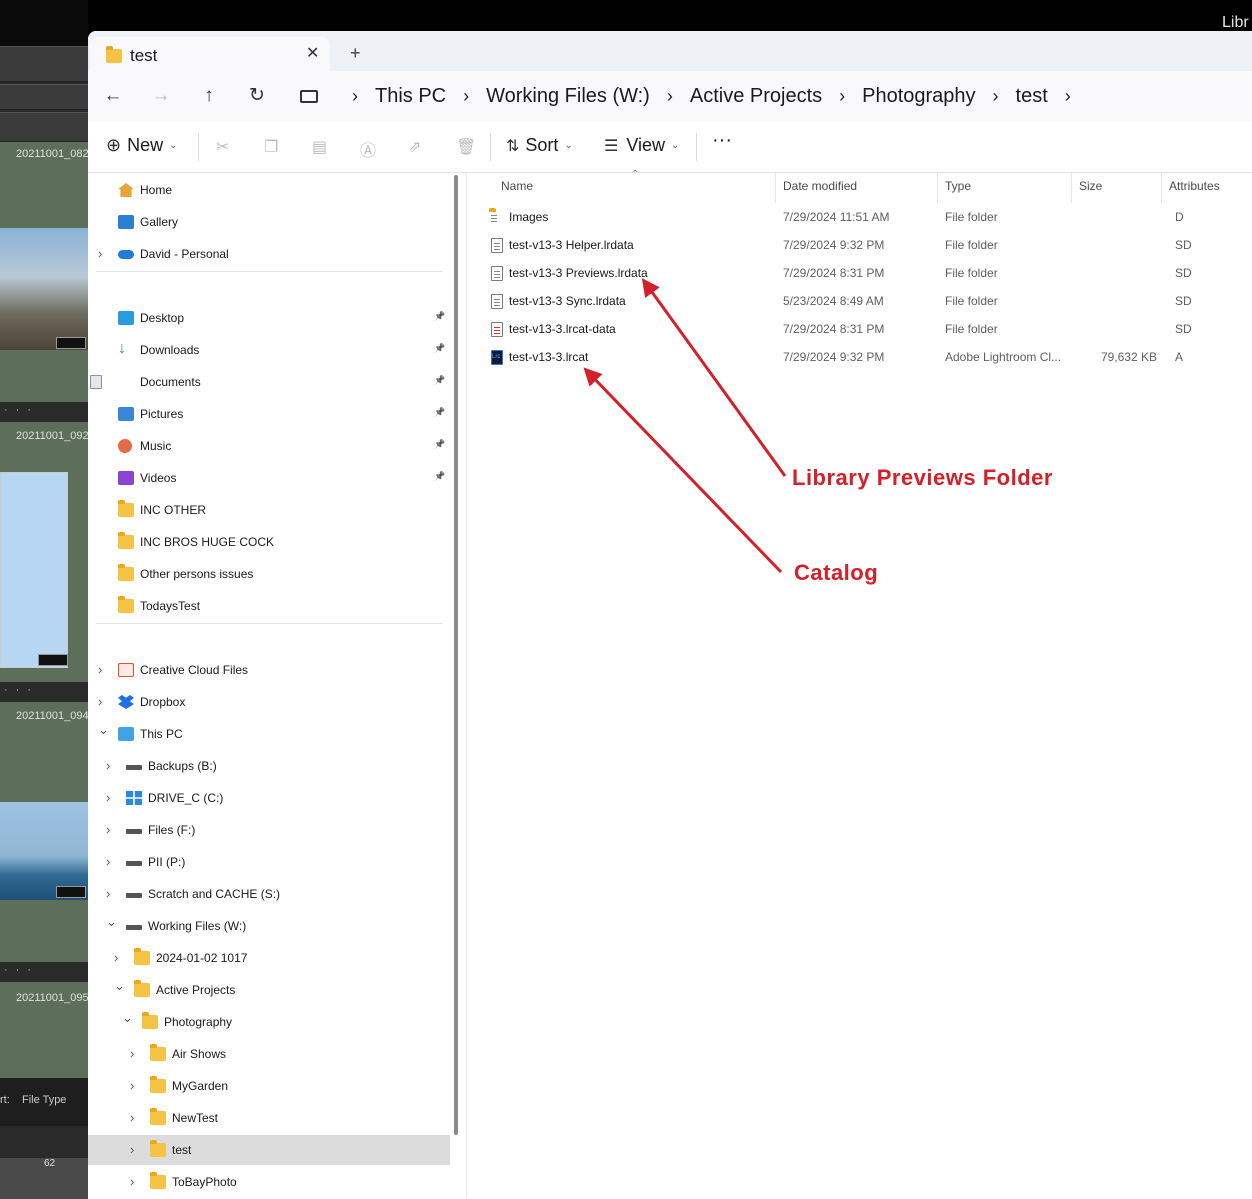  I want to click on sidebar-item-home: Home, so click(269, 190).